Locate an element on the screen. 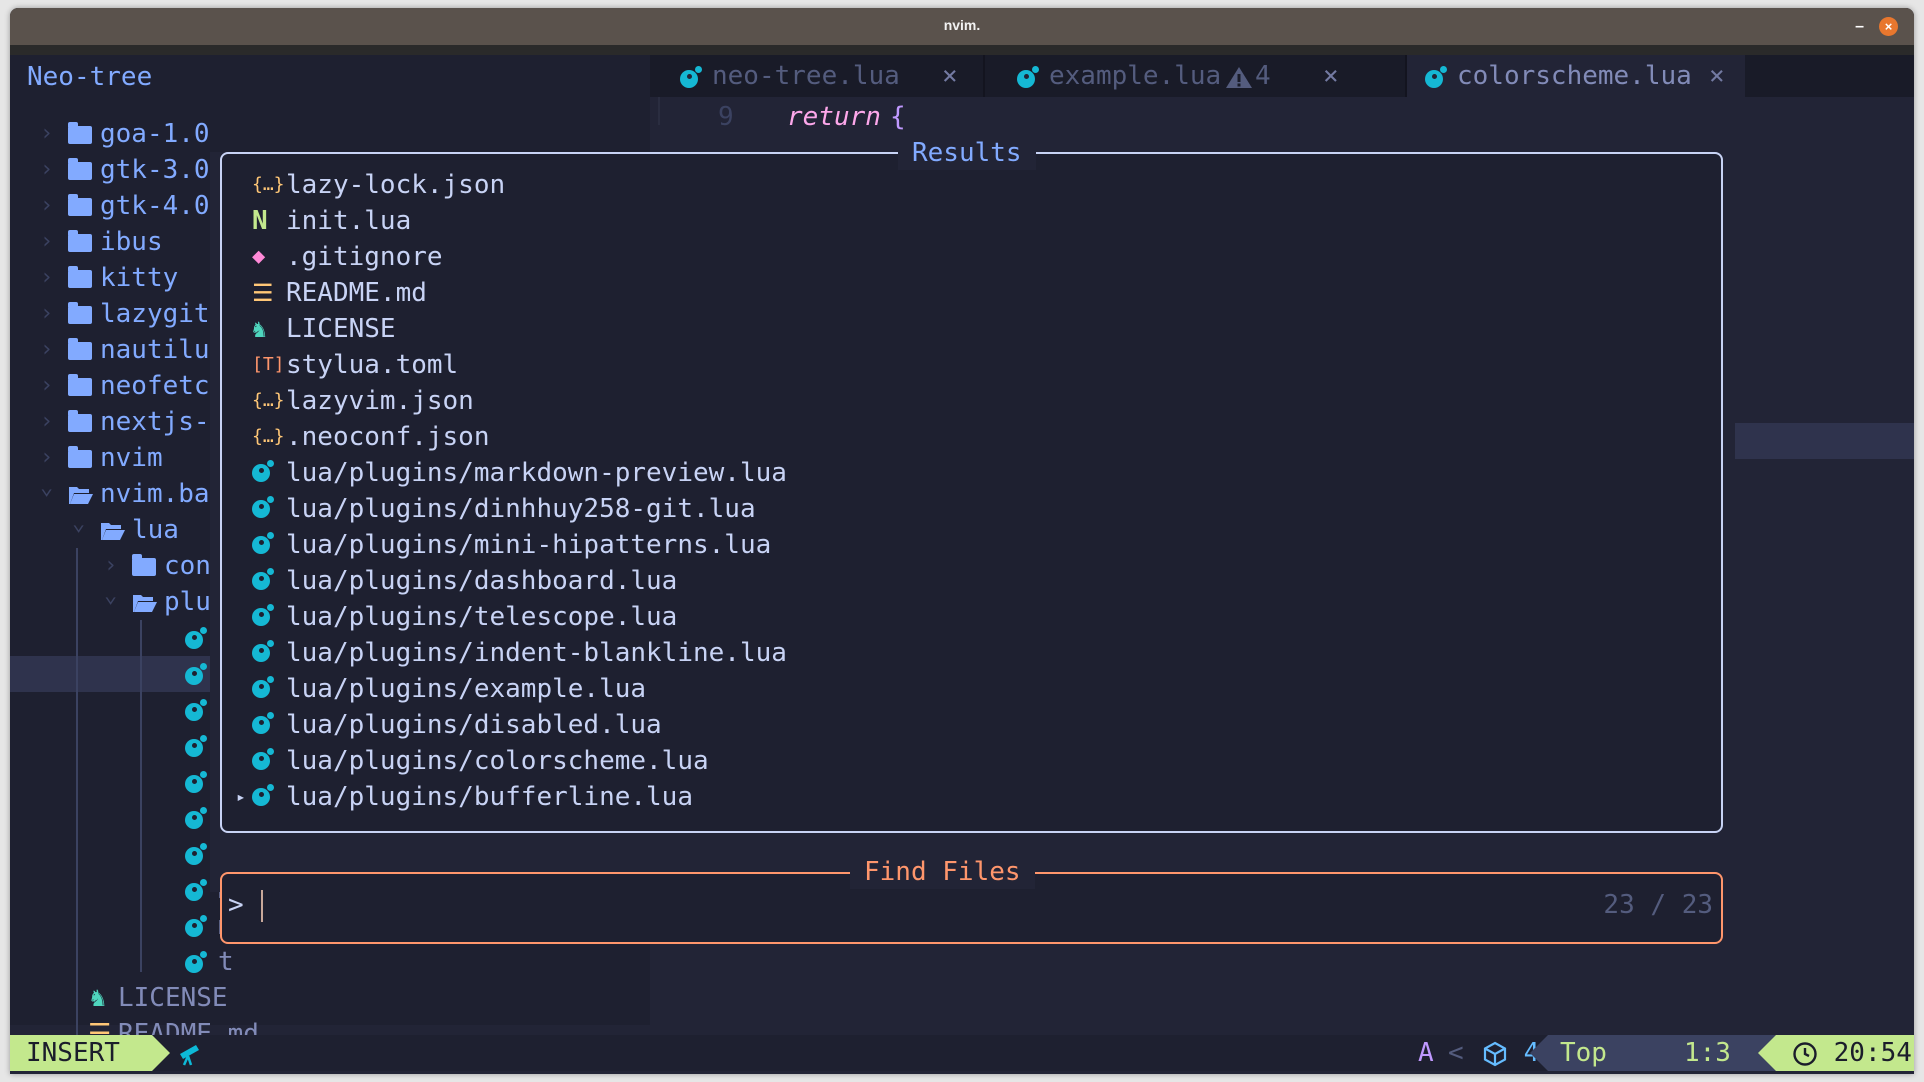 This screenshot has height=1082, width=1924. result-item: {…}lazy-lock.json is located at coordinates (378, 185).